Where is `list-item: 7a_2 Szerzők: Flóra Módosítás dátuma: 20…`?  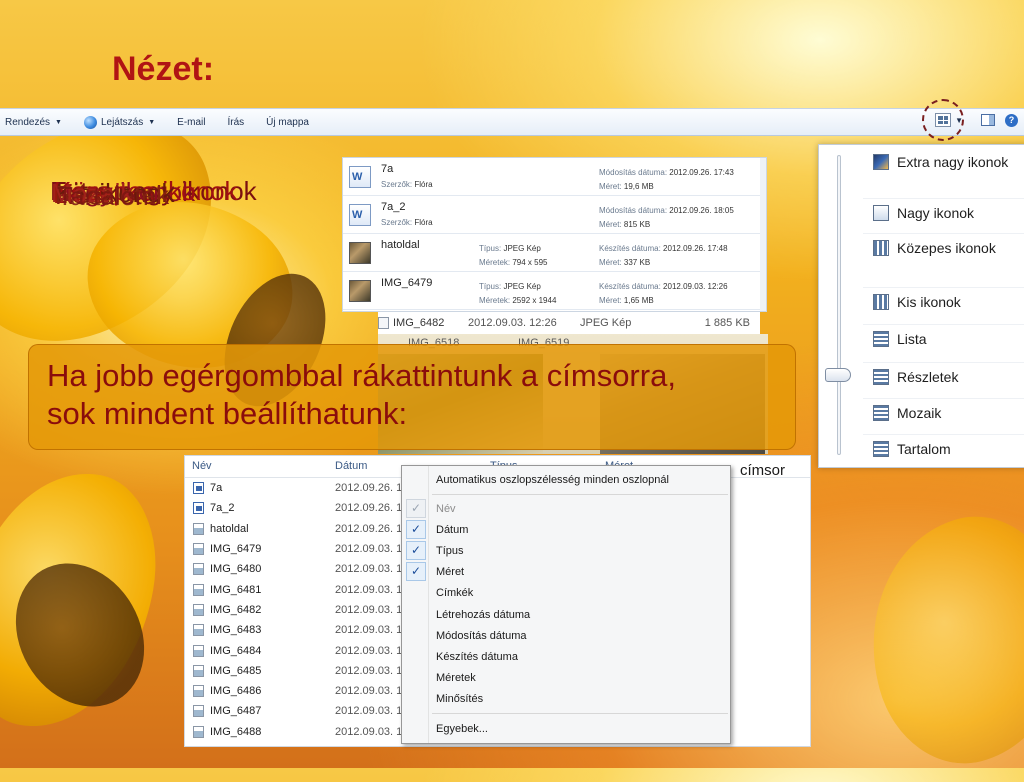
list-item: 7a_2 Szerzők: Flóra Módosítás dátuma: 20… is located at coordinates (554, 215).